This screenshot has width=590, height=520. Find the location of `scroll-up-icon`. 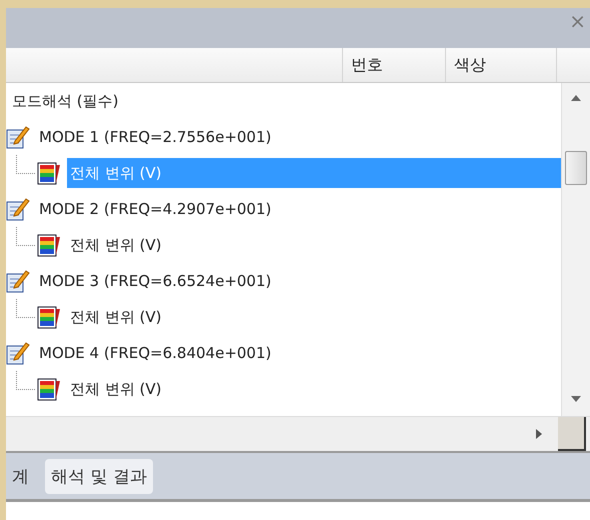

scroll-up-icon is located at coordinates (576, 98).